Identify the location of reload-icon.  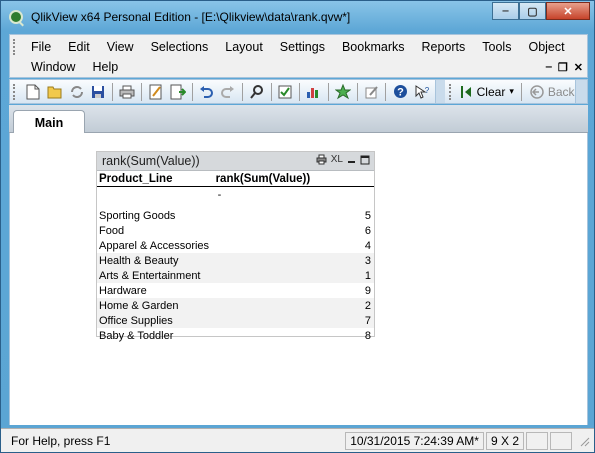
(77, 92).